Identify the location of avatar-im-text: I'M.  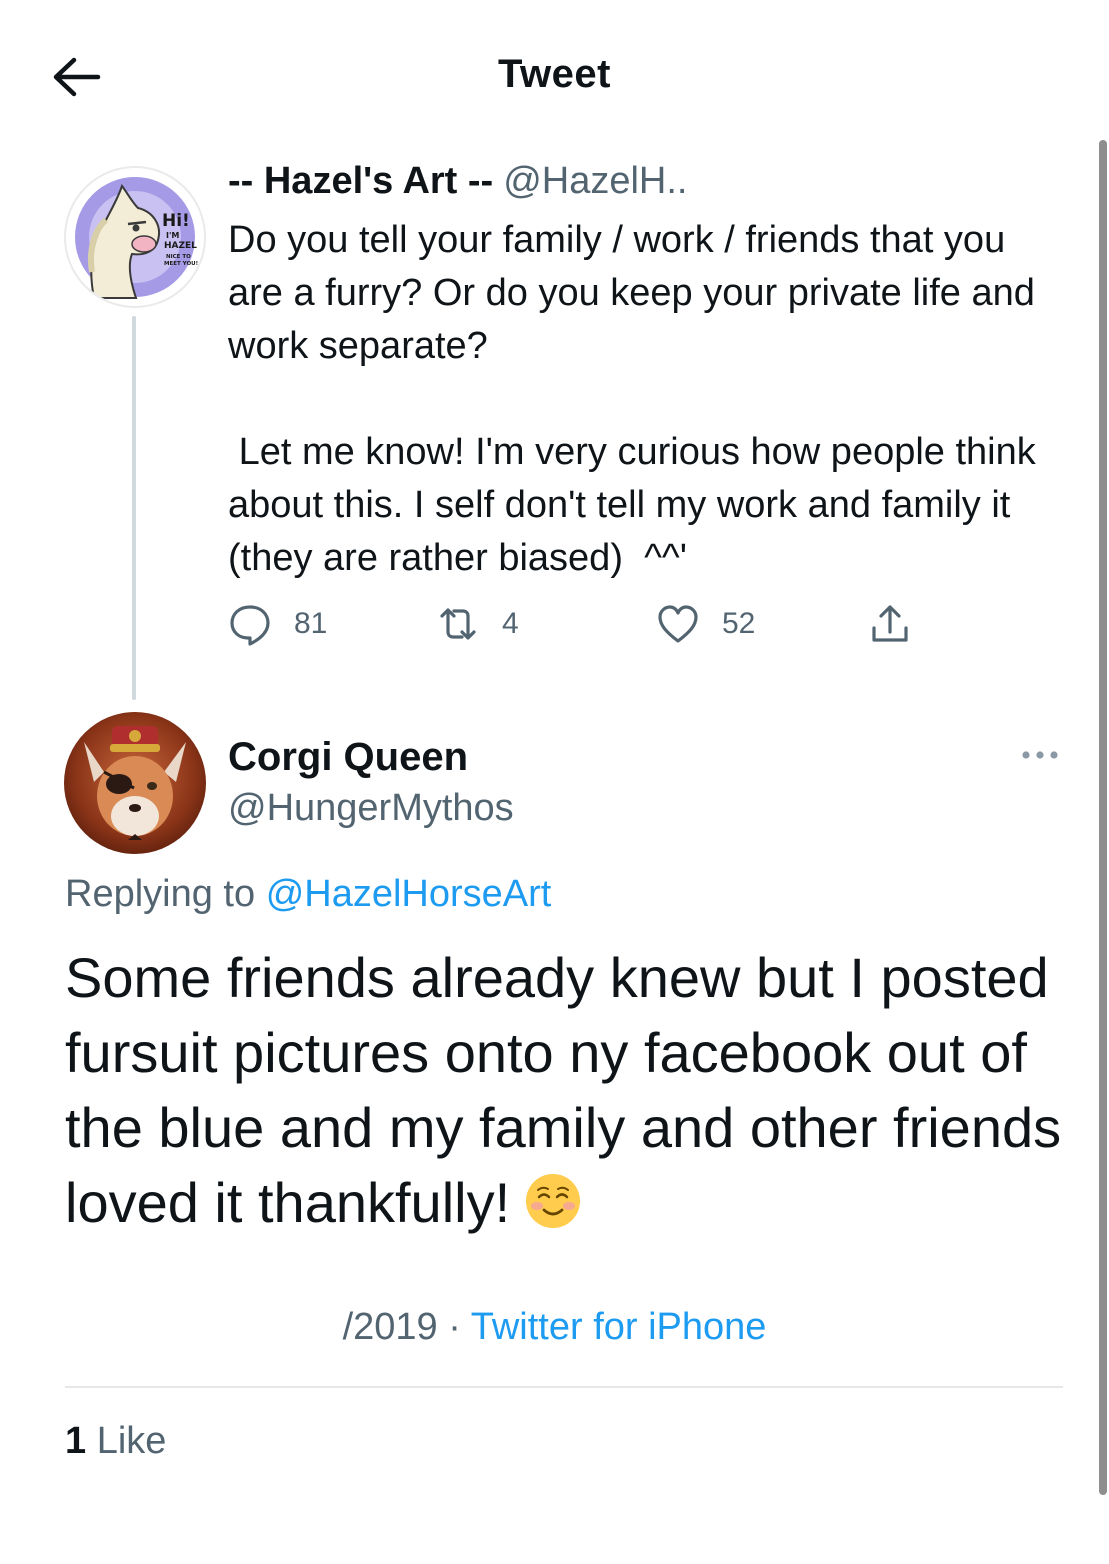
(172, 235).